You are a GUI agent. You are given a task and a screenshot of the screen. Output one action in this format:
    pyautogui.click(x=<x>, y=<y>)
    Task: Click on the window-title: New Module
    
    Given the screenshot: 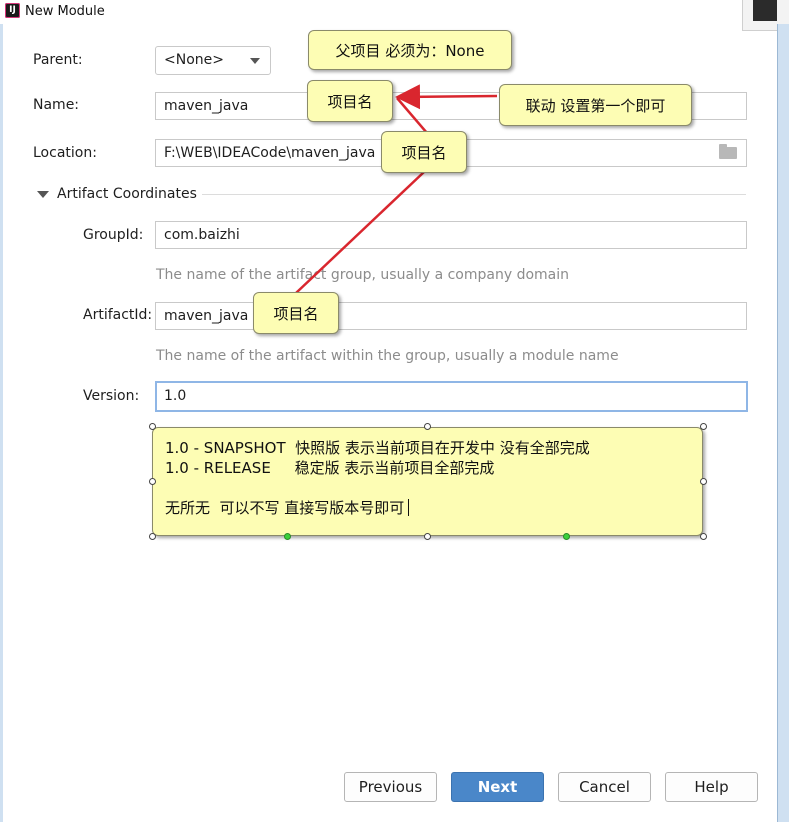 What is the action you would take?
    pyautogui.click(x=65, y=11)
    